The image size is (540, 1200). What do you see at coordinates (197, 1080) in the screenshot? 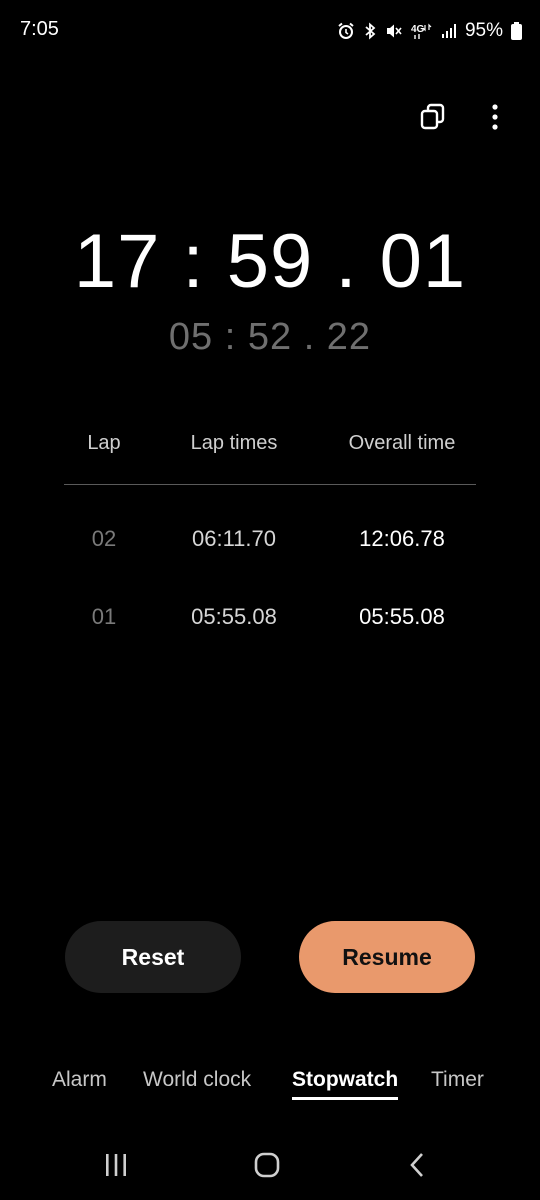
I see `tab-world-clock: World clock` at bounding box center [197, 1080].